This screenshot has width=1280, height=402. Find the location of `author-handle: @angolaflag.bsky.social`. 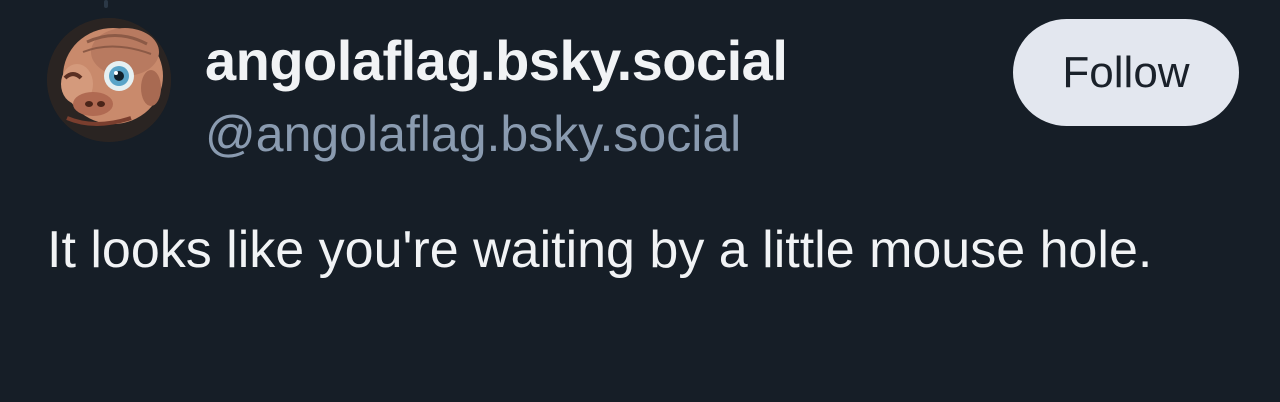

author-handle: @angolaflag.bsky.social is located at coordinates (473, 134).